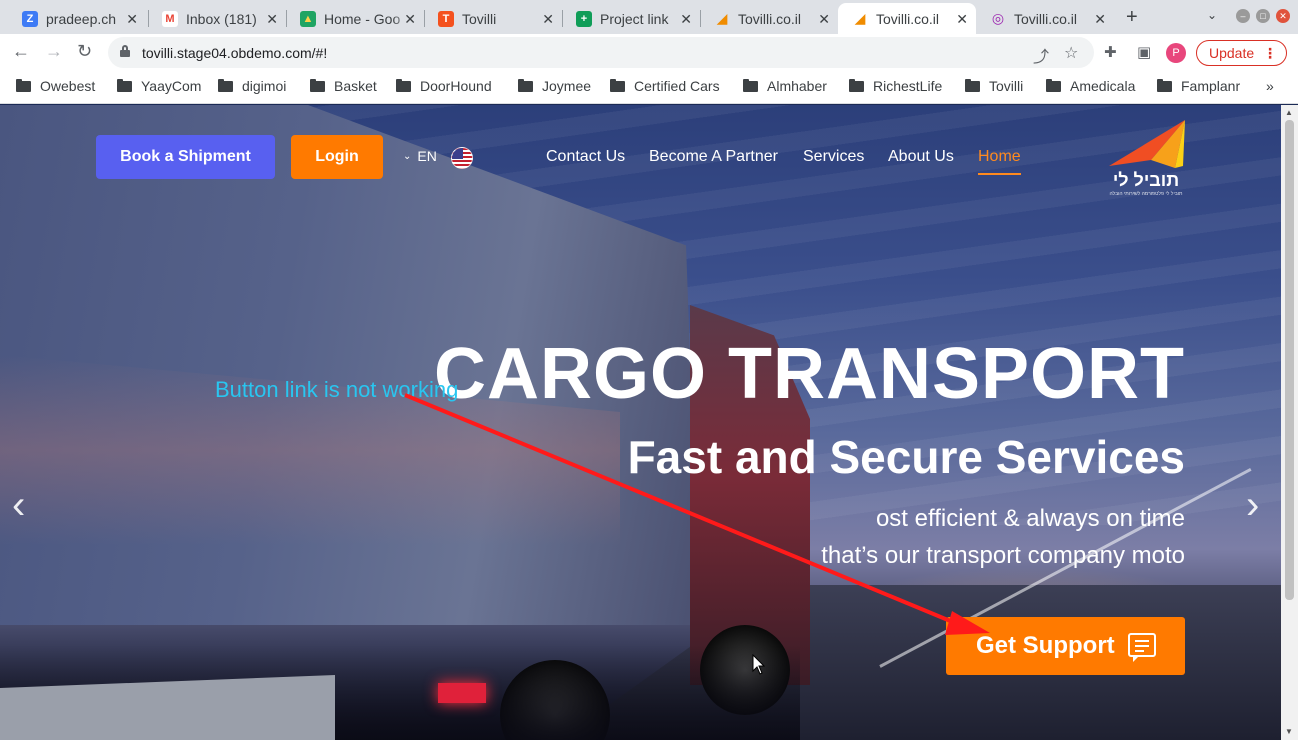 This screenshot has height=740, width=1298. What do you see at coordinates (554, 86) in the screenshot?
I see `bookmark-folder: Joymee` at bounding box center [554, 86].